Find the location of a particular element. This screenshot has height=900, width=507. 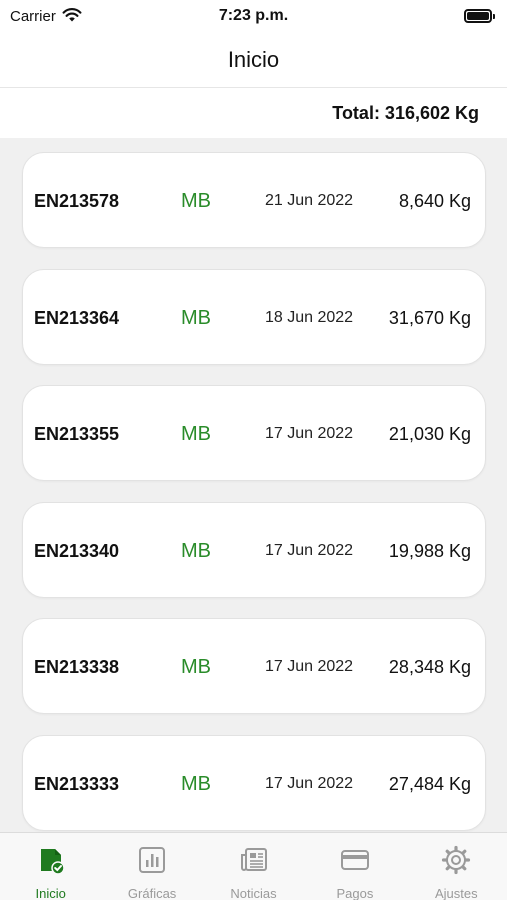

status-bar: Carrier 7:23 p.m. is located at coordinates (253, 16).